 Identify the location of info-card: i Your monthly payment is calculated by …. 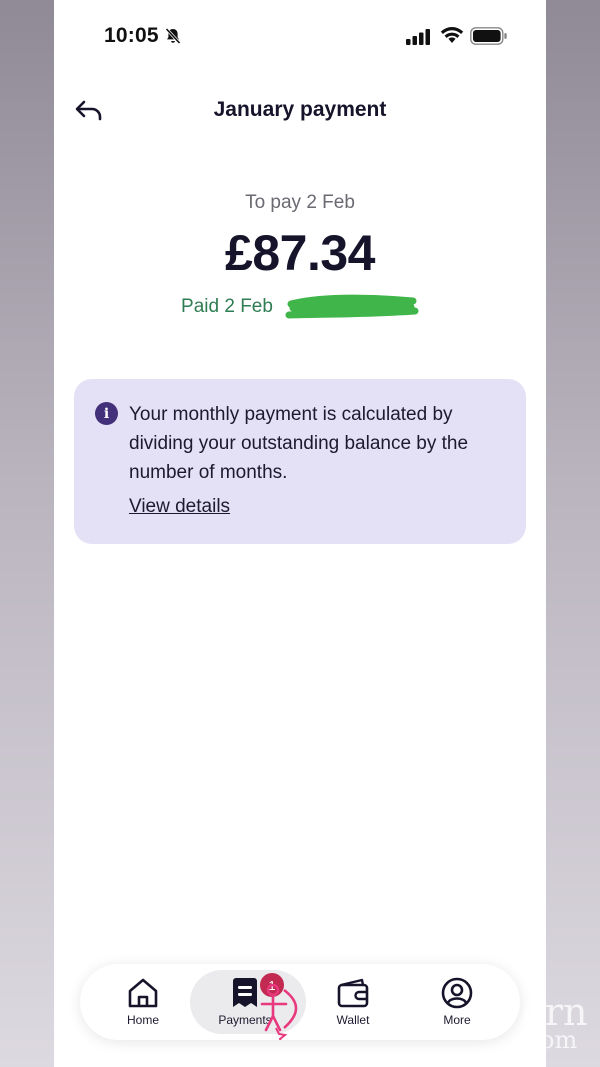
(300, 461).